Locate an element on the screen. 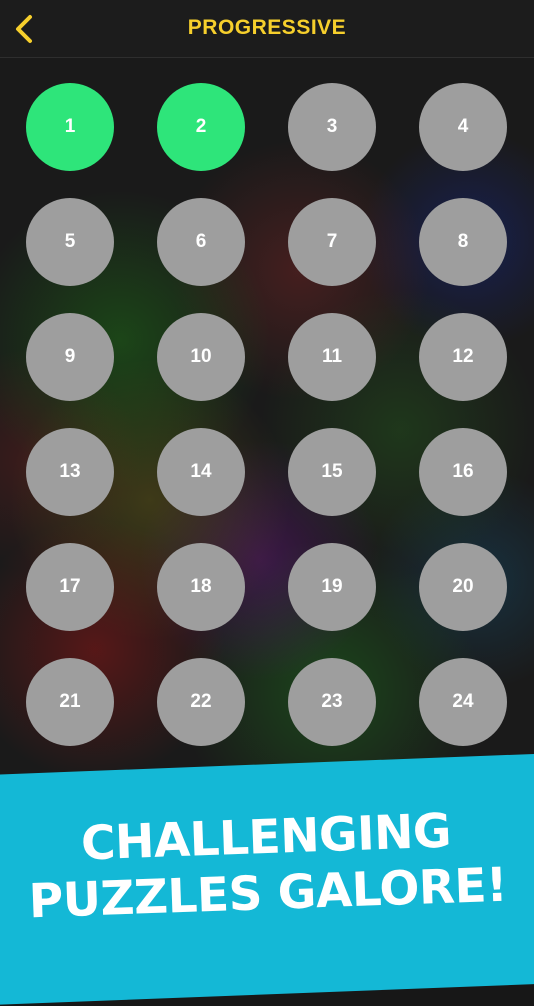 The width and height of the screenshot is (534, 1006). promo-banner-text: CHALLENGING PUZZLES GALORE! is located at coordinates (267, 866).